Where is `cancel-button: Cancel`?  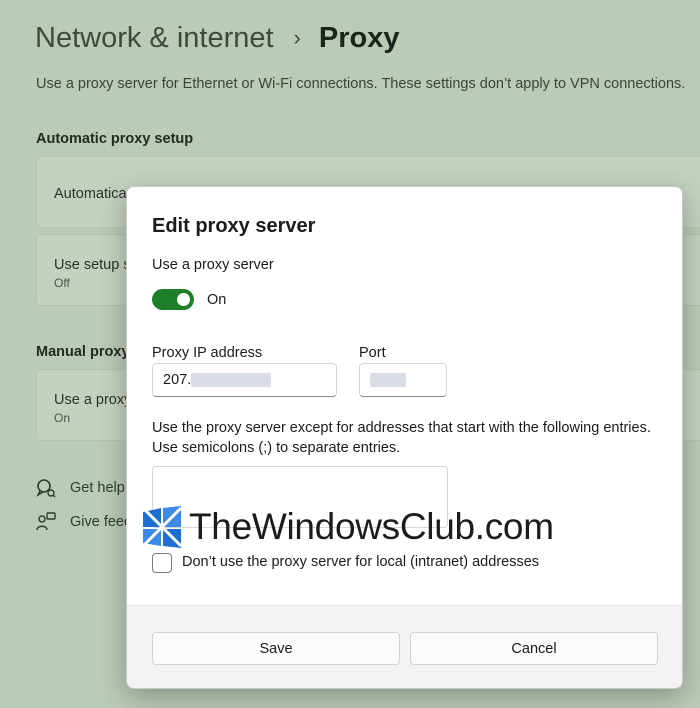
cancel-button: Cancel is located at coordinates (534, 648).